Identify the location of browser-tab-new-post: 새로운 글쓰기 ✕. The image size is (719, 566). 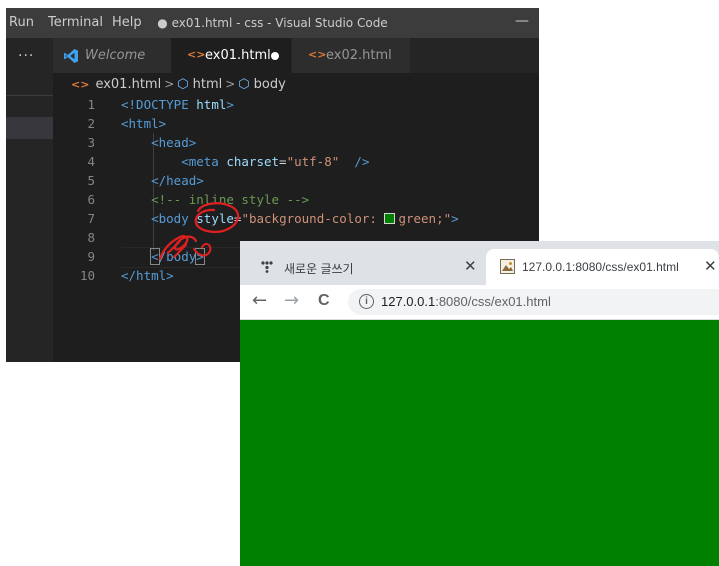
(362, 267).